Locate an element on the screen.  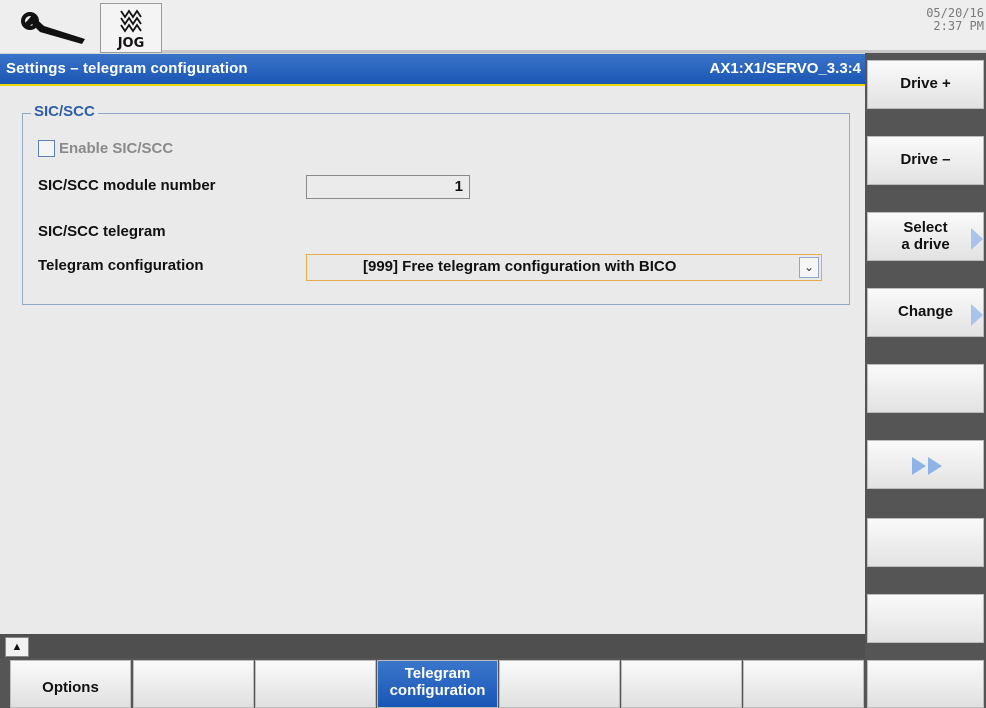
jog-label: JOG is located at coordinates (131, 43).